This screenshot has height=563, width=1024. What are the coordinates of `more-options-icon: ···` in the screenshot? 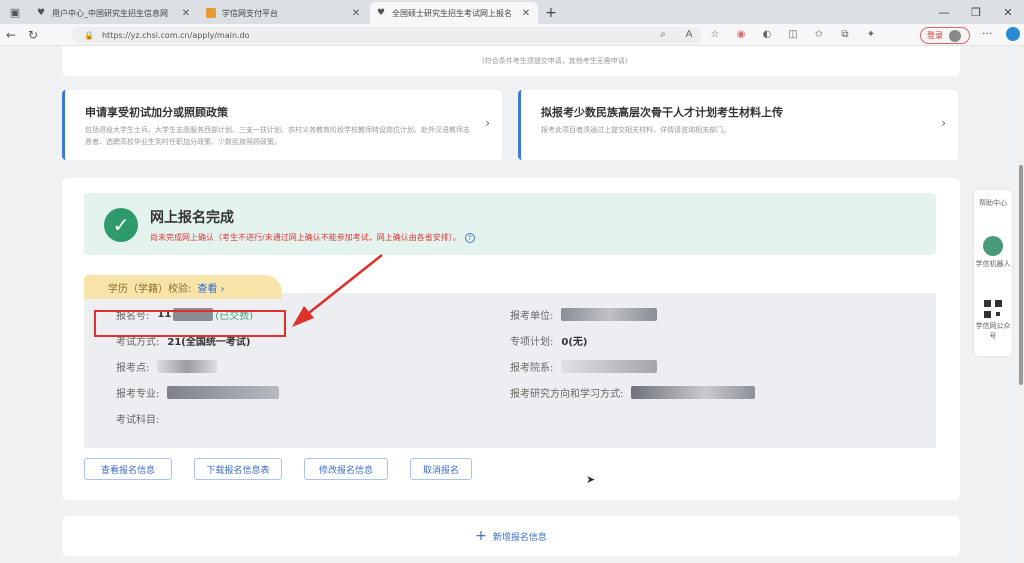 It's located at (987, 33).